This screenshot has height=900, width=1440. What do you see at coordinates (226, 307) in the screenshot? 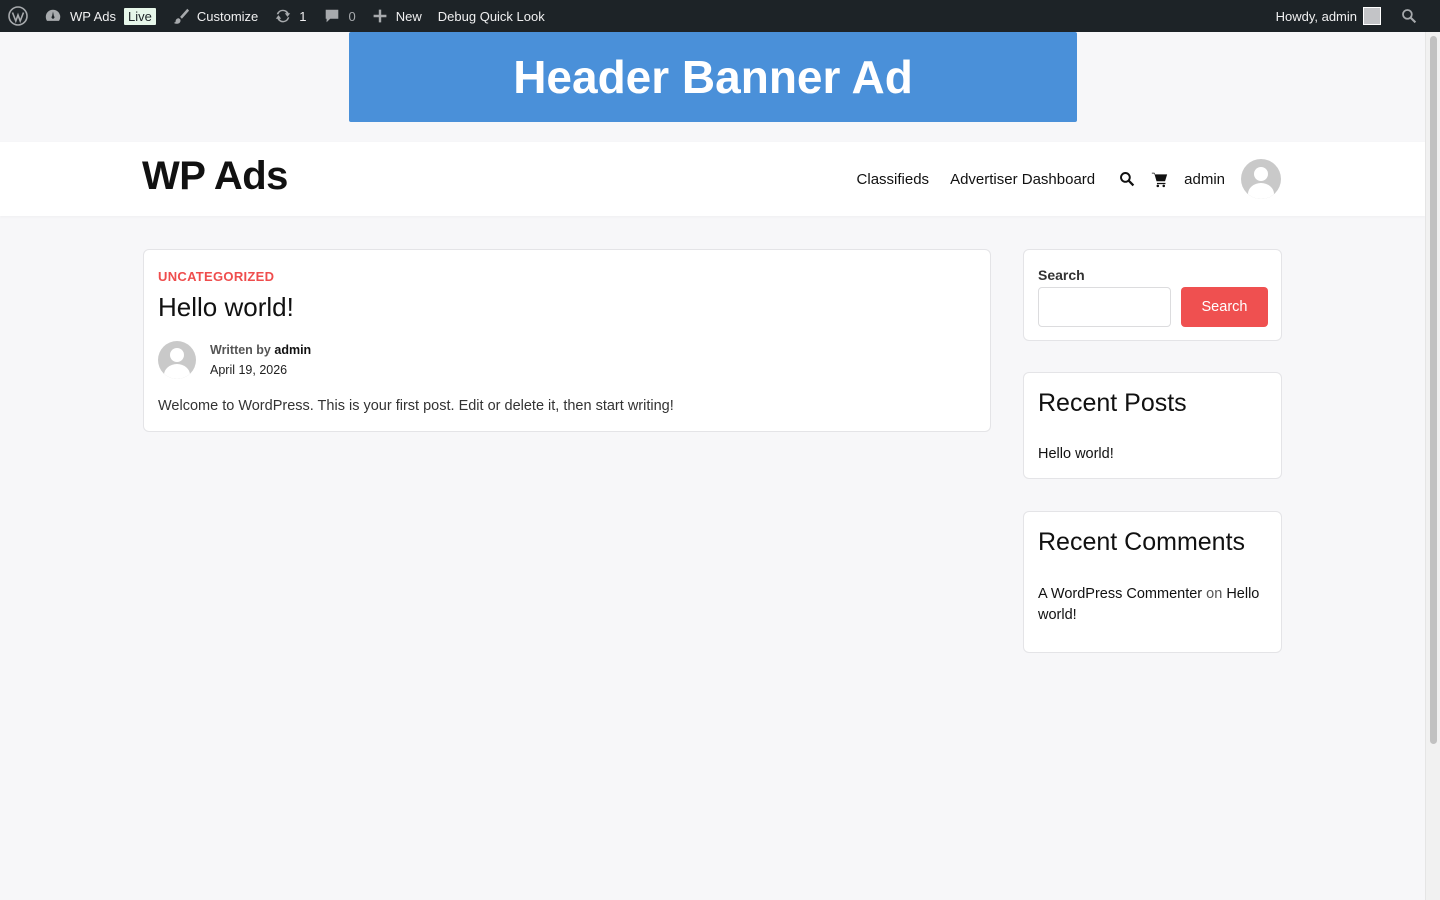
I see `post-title: Hello world!` at bounding box center [226, 307].